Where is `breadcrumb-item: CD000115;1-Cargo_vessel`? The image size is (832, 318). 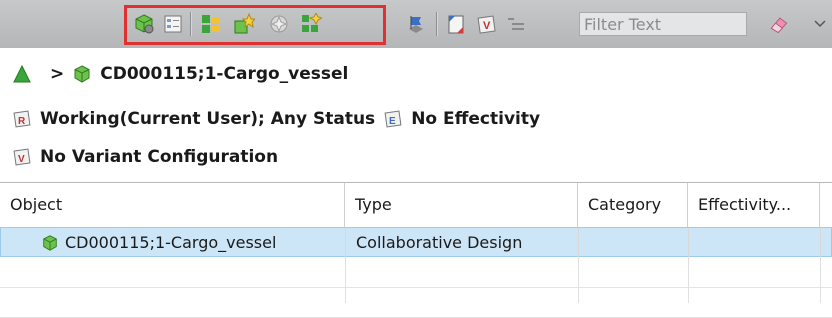
breadcrumb-item: CD000115;1-Cargo_vessel is located at coordinates (224, 74).